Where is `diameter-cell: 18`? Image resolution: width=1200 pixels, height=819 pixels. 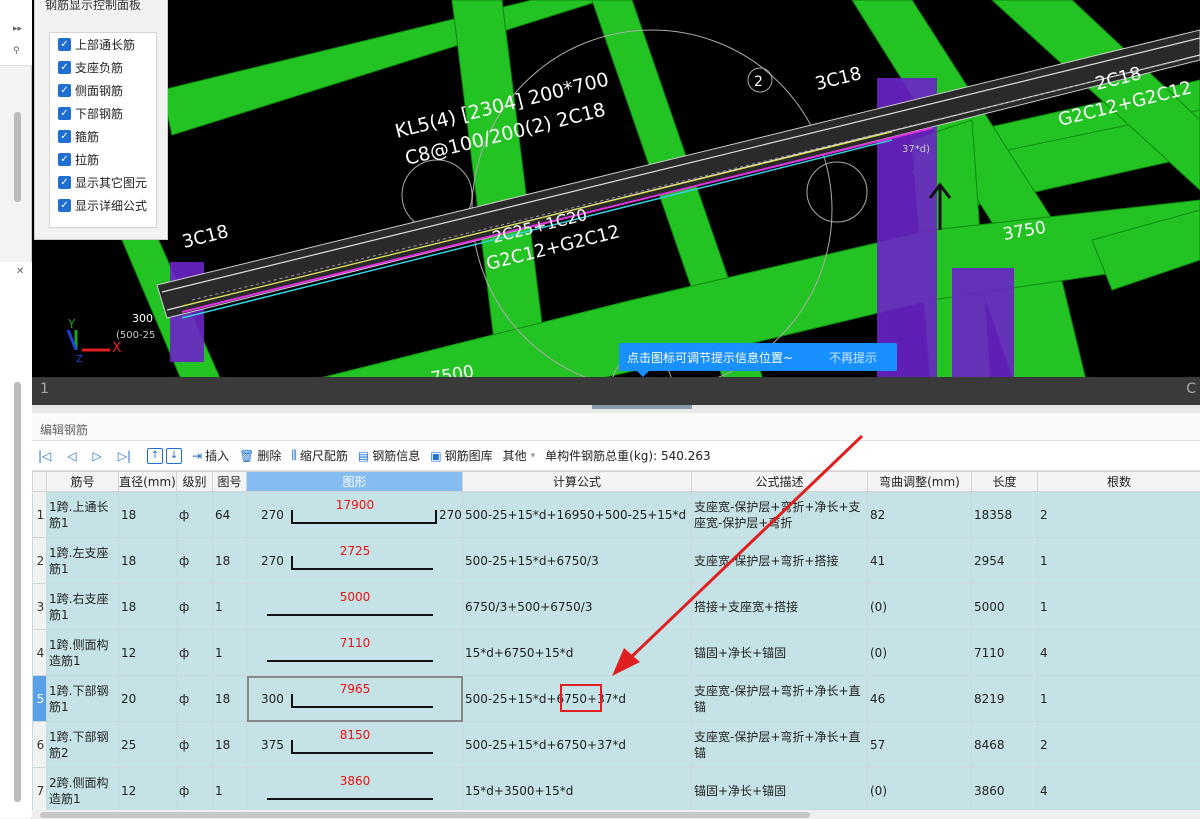
diameter-cell: 18 is located at coordinates (147, 606).